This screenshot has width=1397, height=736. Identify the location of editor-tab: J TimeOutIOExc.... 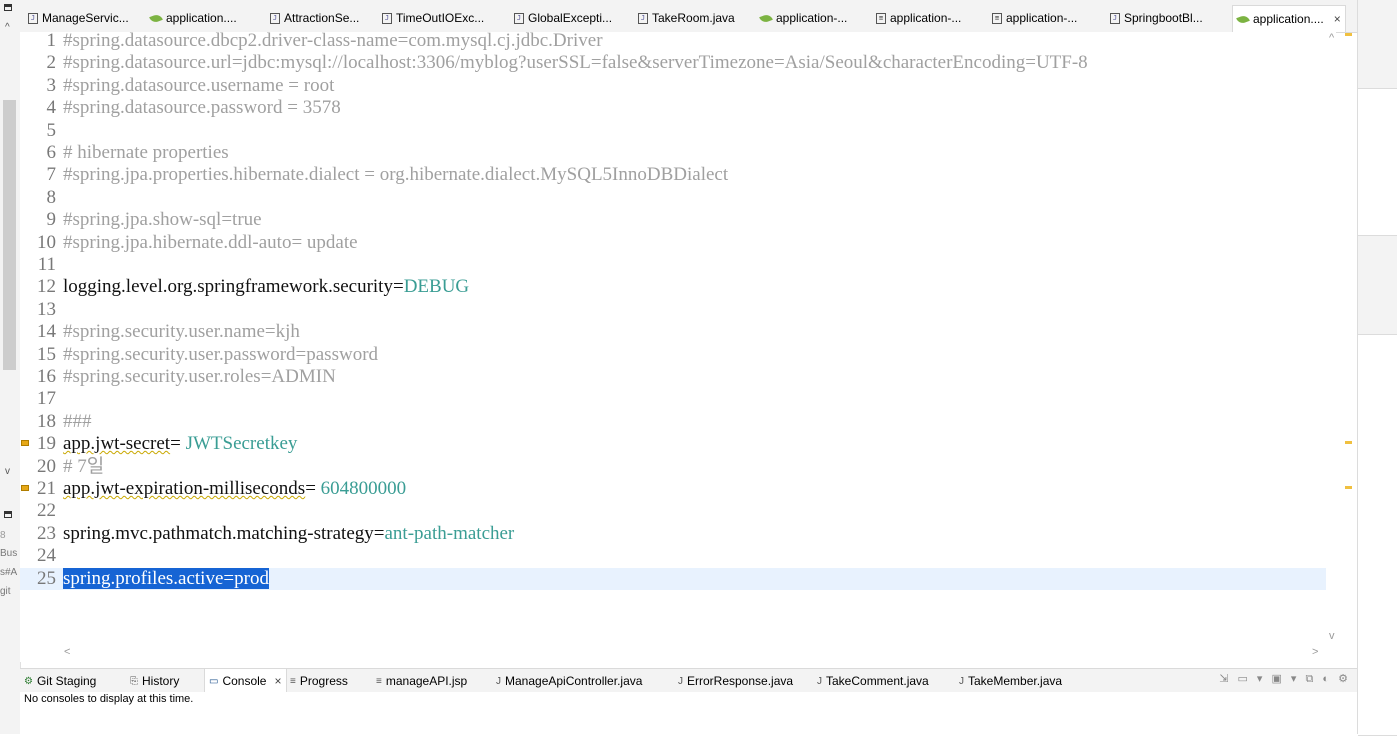
(433, 18).